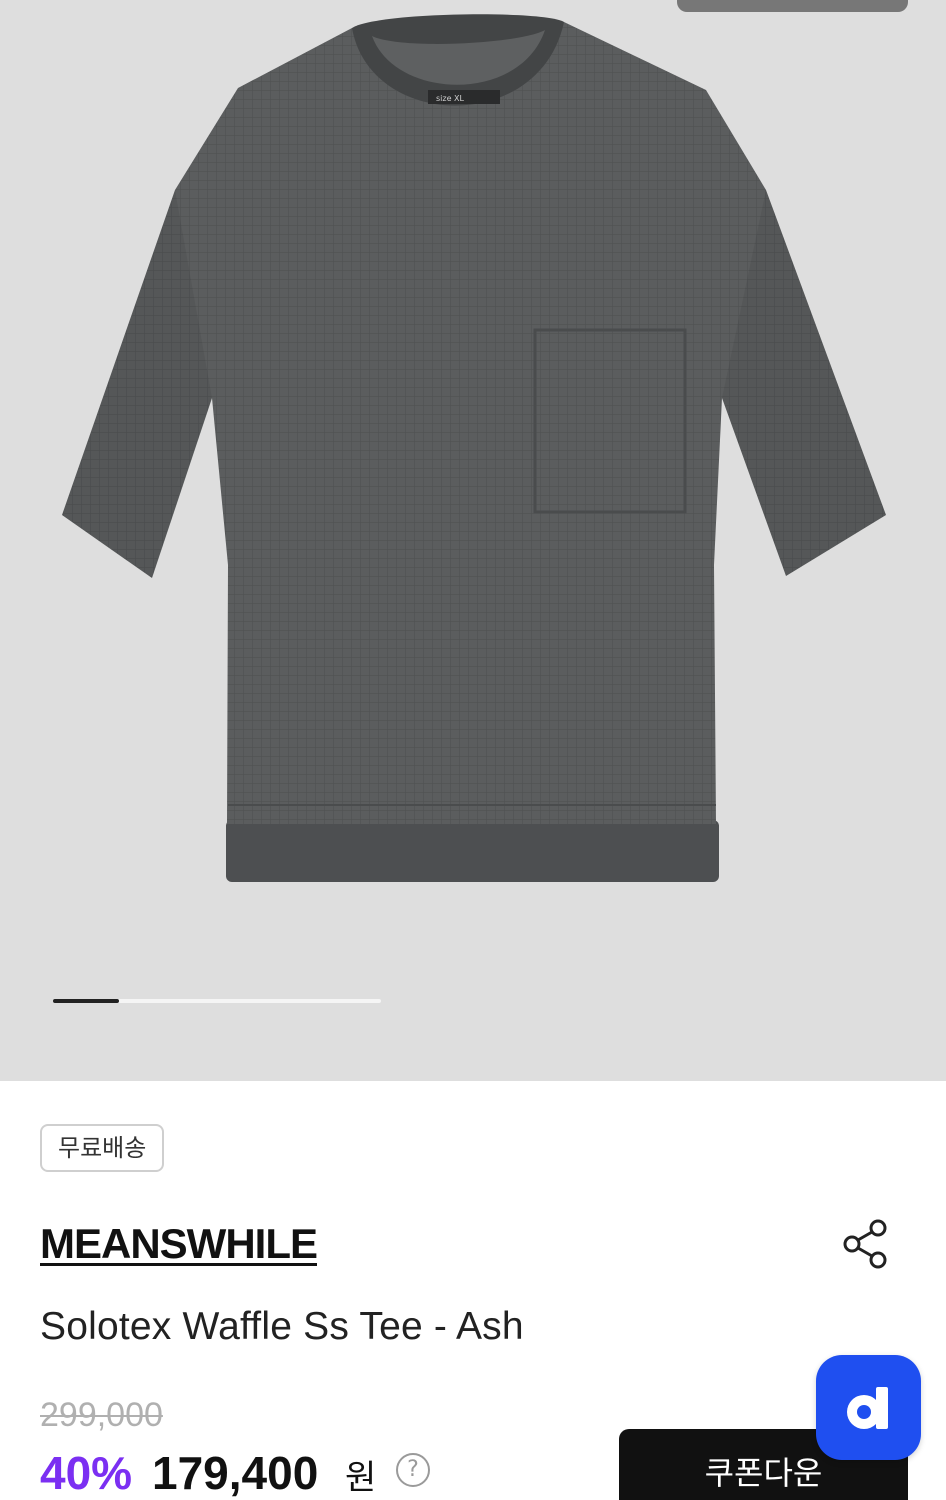 The image size is (946, 1500). Describe the element at coordinates (450, 98) in the screenshot. I see `neck-label-text: size XL` at that location.